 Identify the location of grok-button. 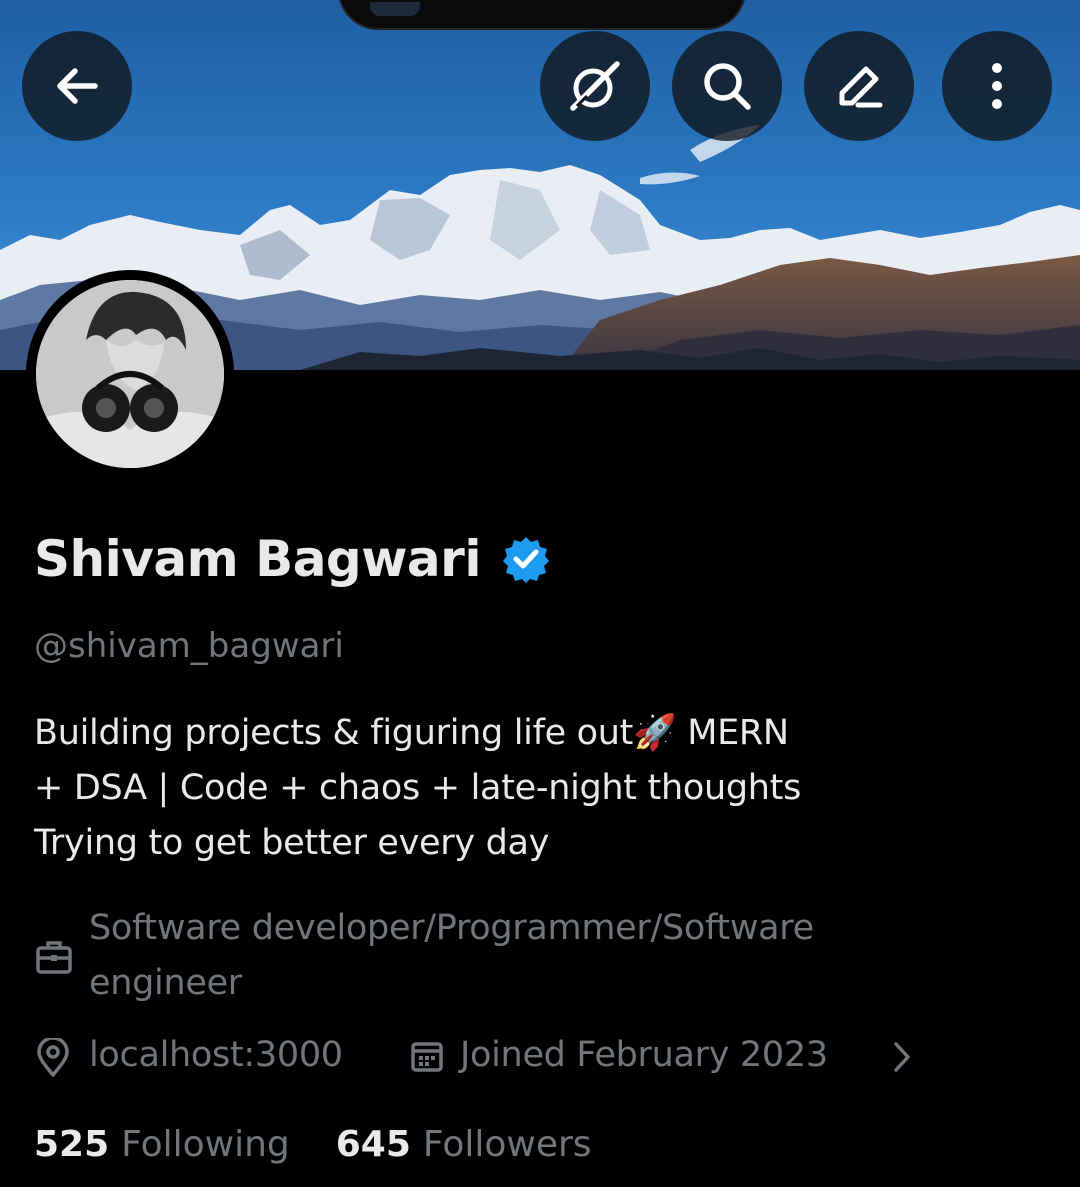
(595, 86).